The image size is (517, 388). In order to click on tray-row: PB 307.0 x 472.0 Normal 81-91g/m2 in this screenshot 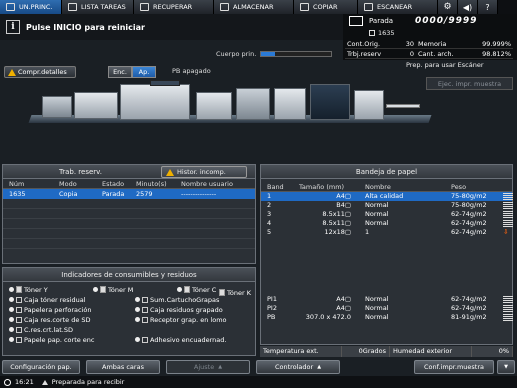, I will do `click(387, 317)`.